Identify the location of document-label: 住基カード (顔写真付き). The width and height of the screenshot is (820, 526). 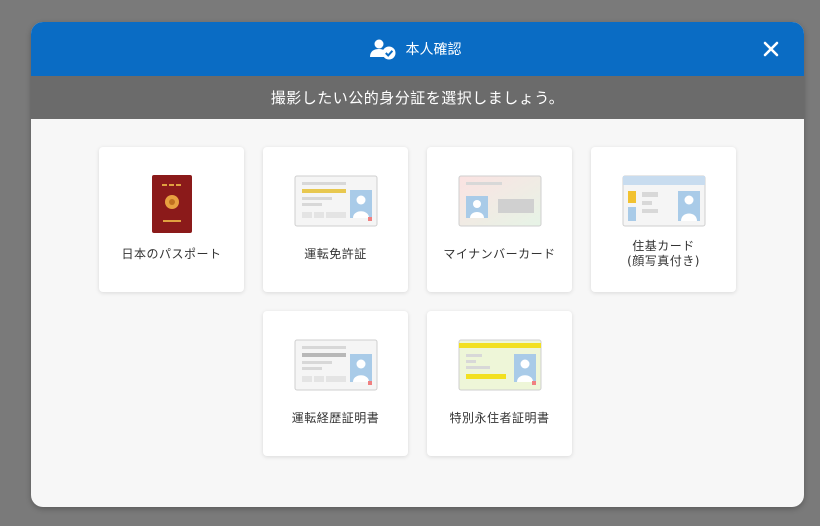
(663, 254).